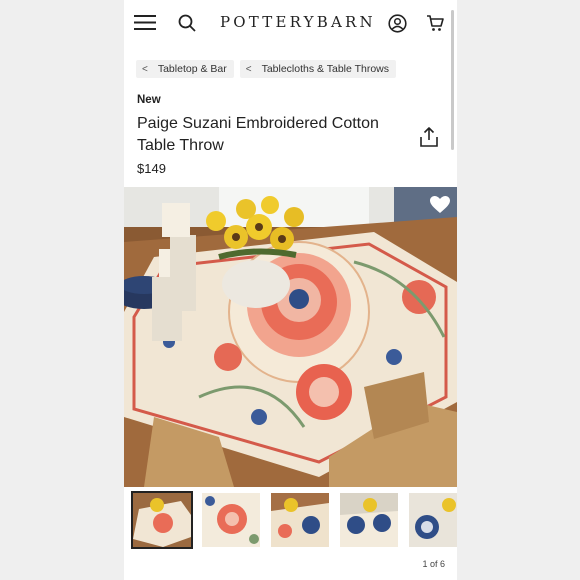  Describe the element at coordinates (397, 23) in the screenshot. I see `account-icon` at that location.